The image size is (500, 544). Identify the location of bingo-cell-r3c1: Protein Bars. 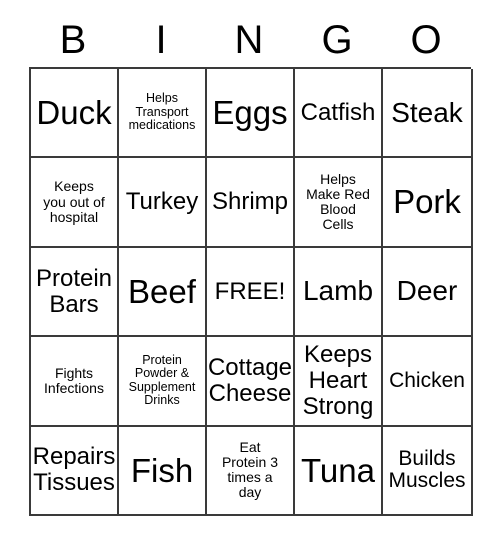
(75, 292).